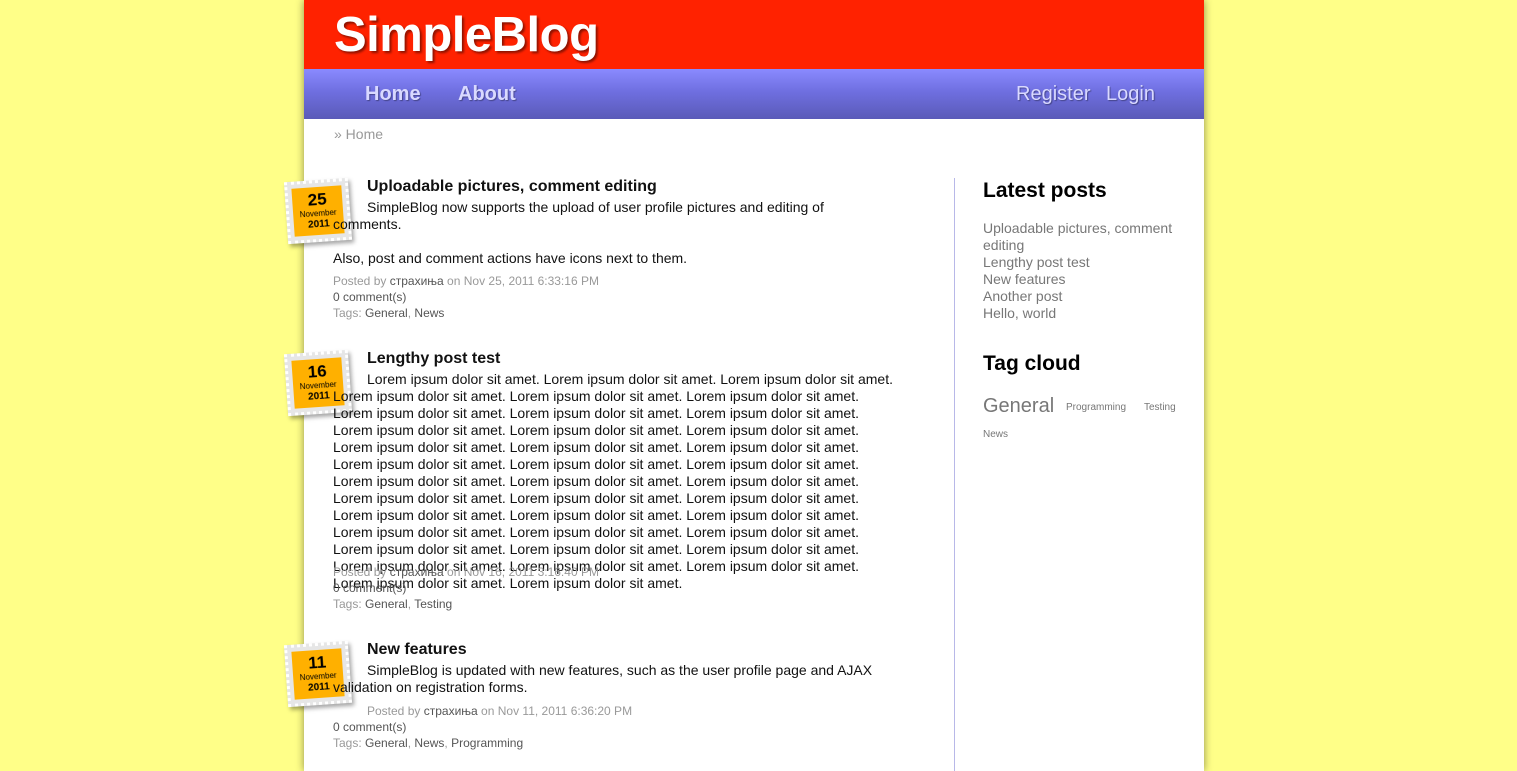 Image resolution: width=1517 pixels, height=771 pixels. Describe the element at coordinates (531, 572) in the screenshot. I see `post-date: Nov 16, 2011 3:16:40 PM` at that location.